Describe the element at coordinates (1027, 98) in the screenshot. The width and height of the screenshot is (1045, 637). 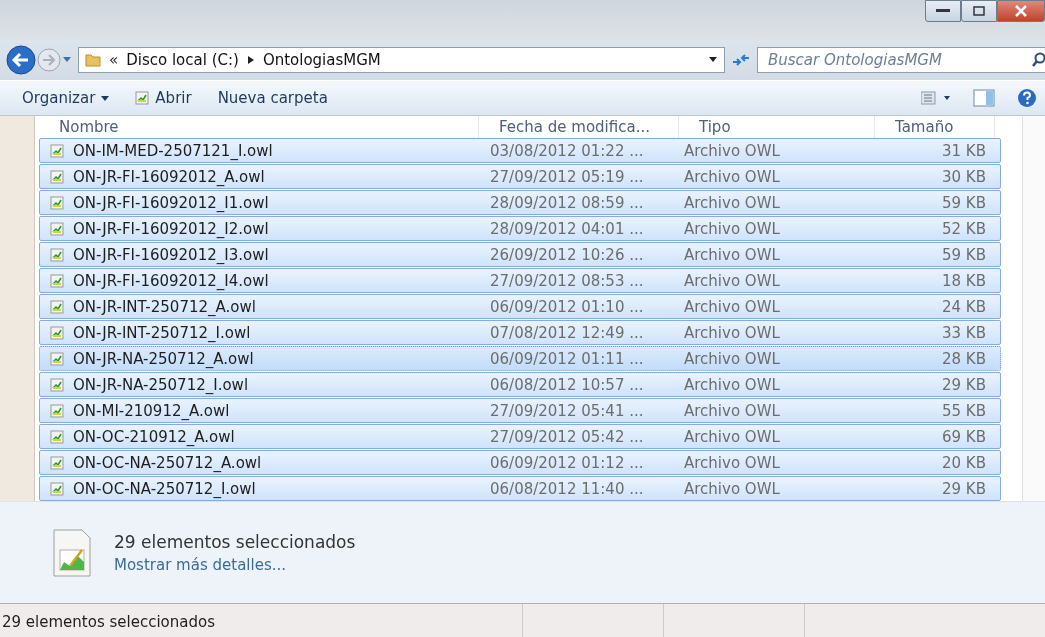
I see `help-icon` at that location.